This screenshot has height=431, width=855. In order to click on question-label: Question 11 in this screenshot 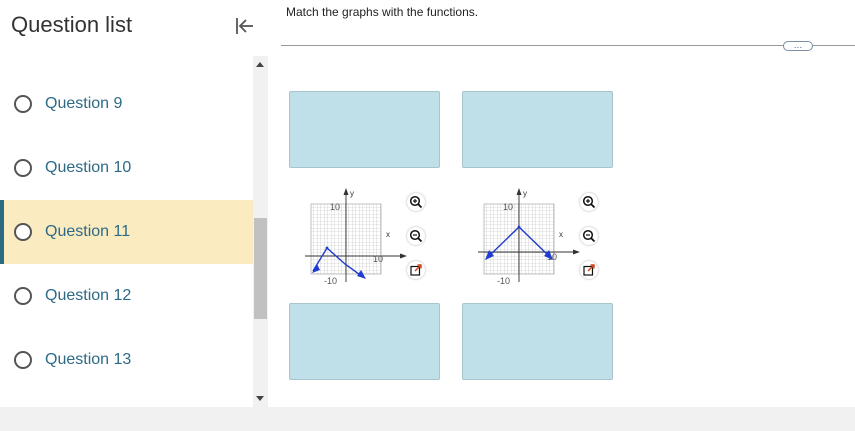, I will do `click(88, 231)`.